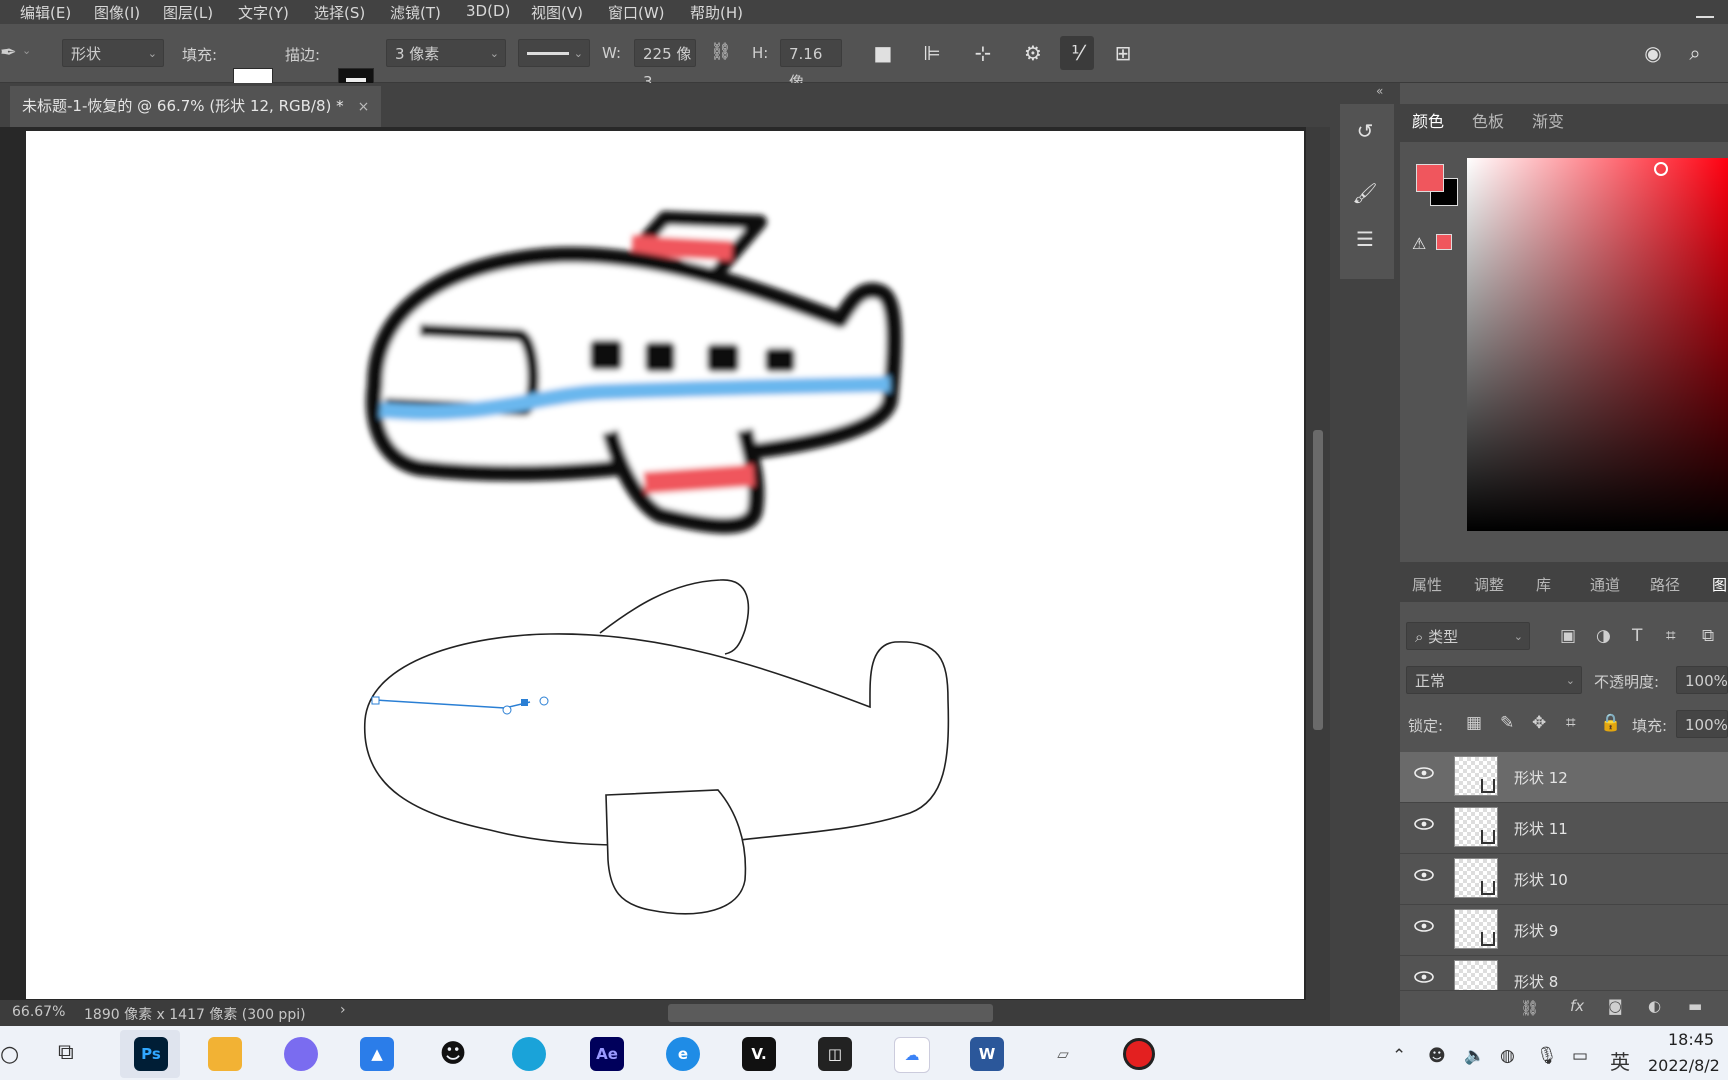 The height and width of the screenshot is (1080, 1728). What do you see at coordinates (1427, 584) in the screenshot?
I see `tab-properties: 属性` at bounding box center [1427, 584].